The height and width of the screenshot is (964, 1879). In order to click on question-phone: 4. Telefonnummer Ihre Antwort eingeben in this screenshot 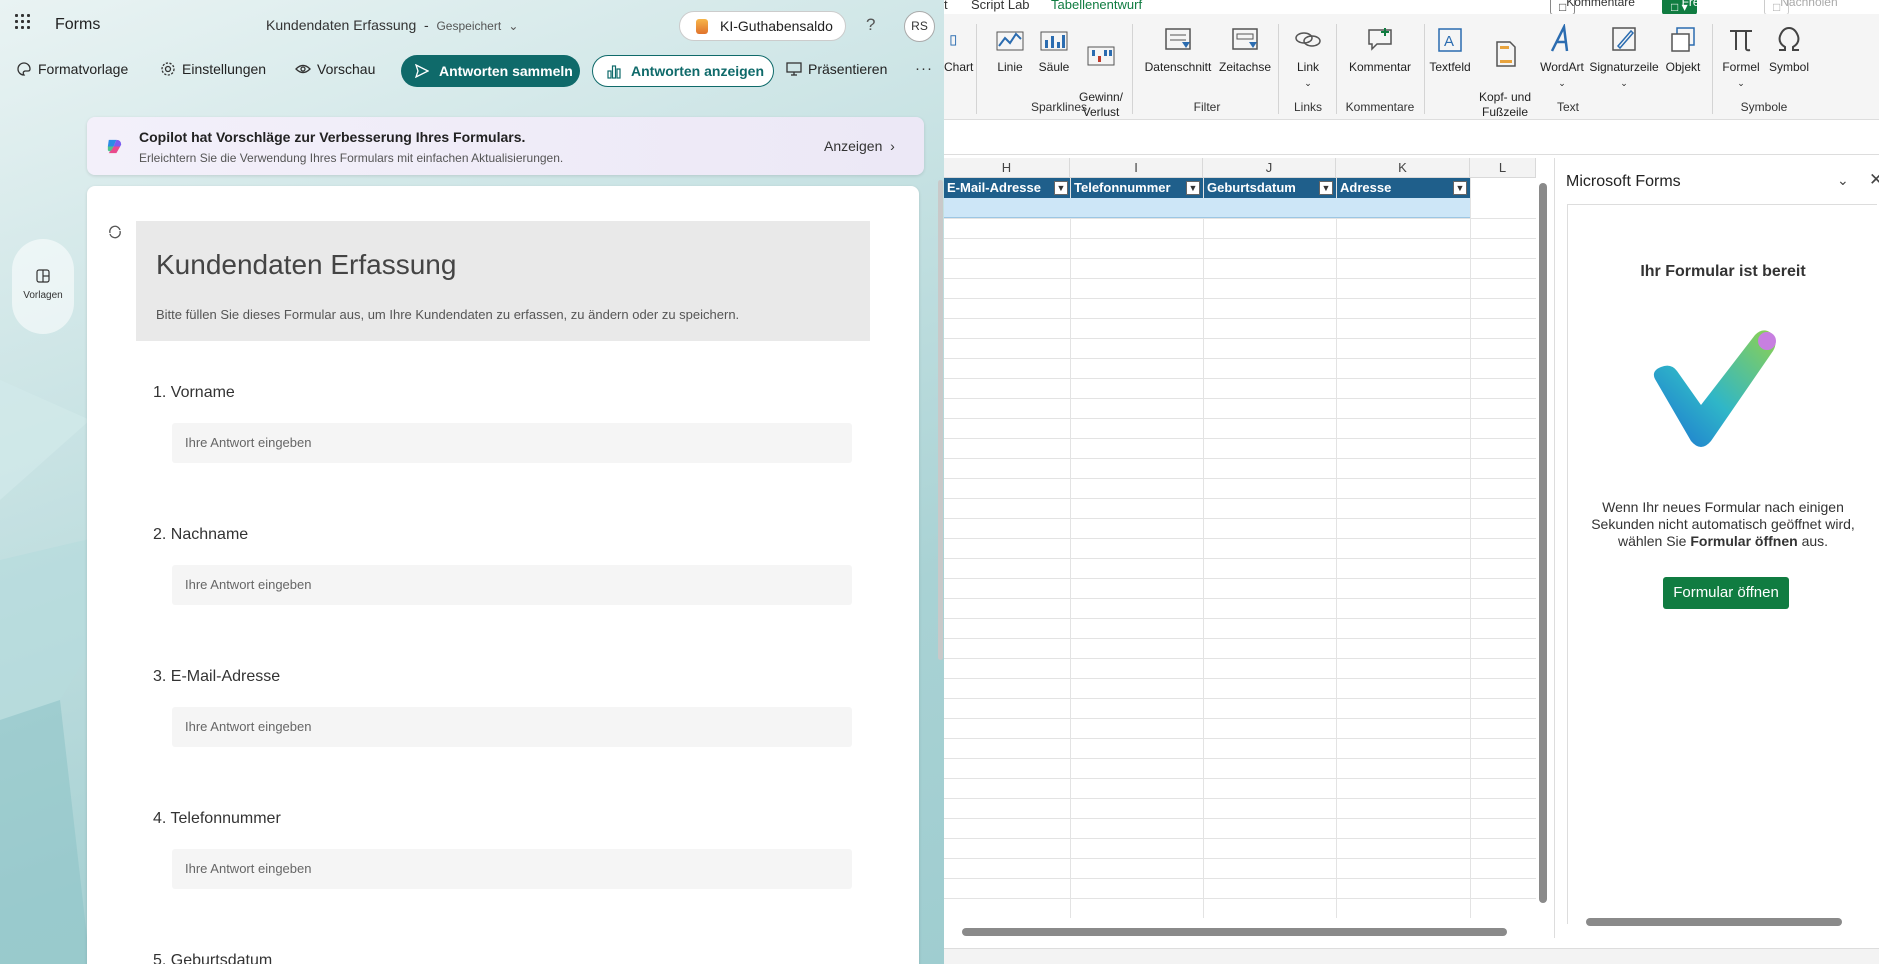, I will do `click(503, 849)`.